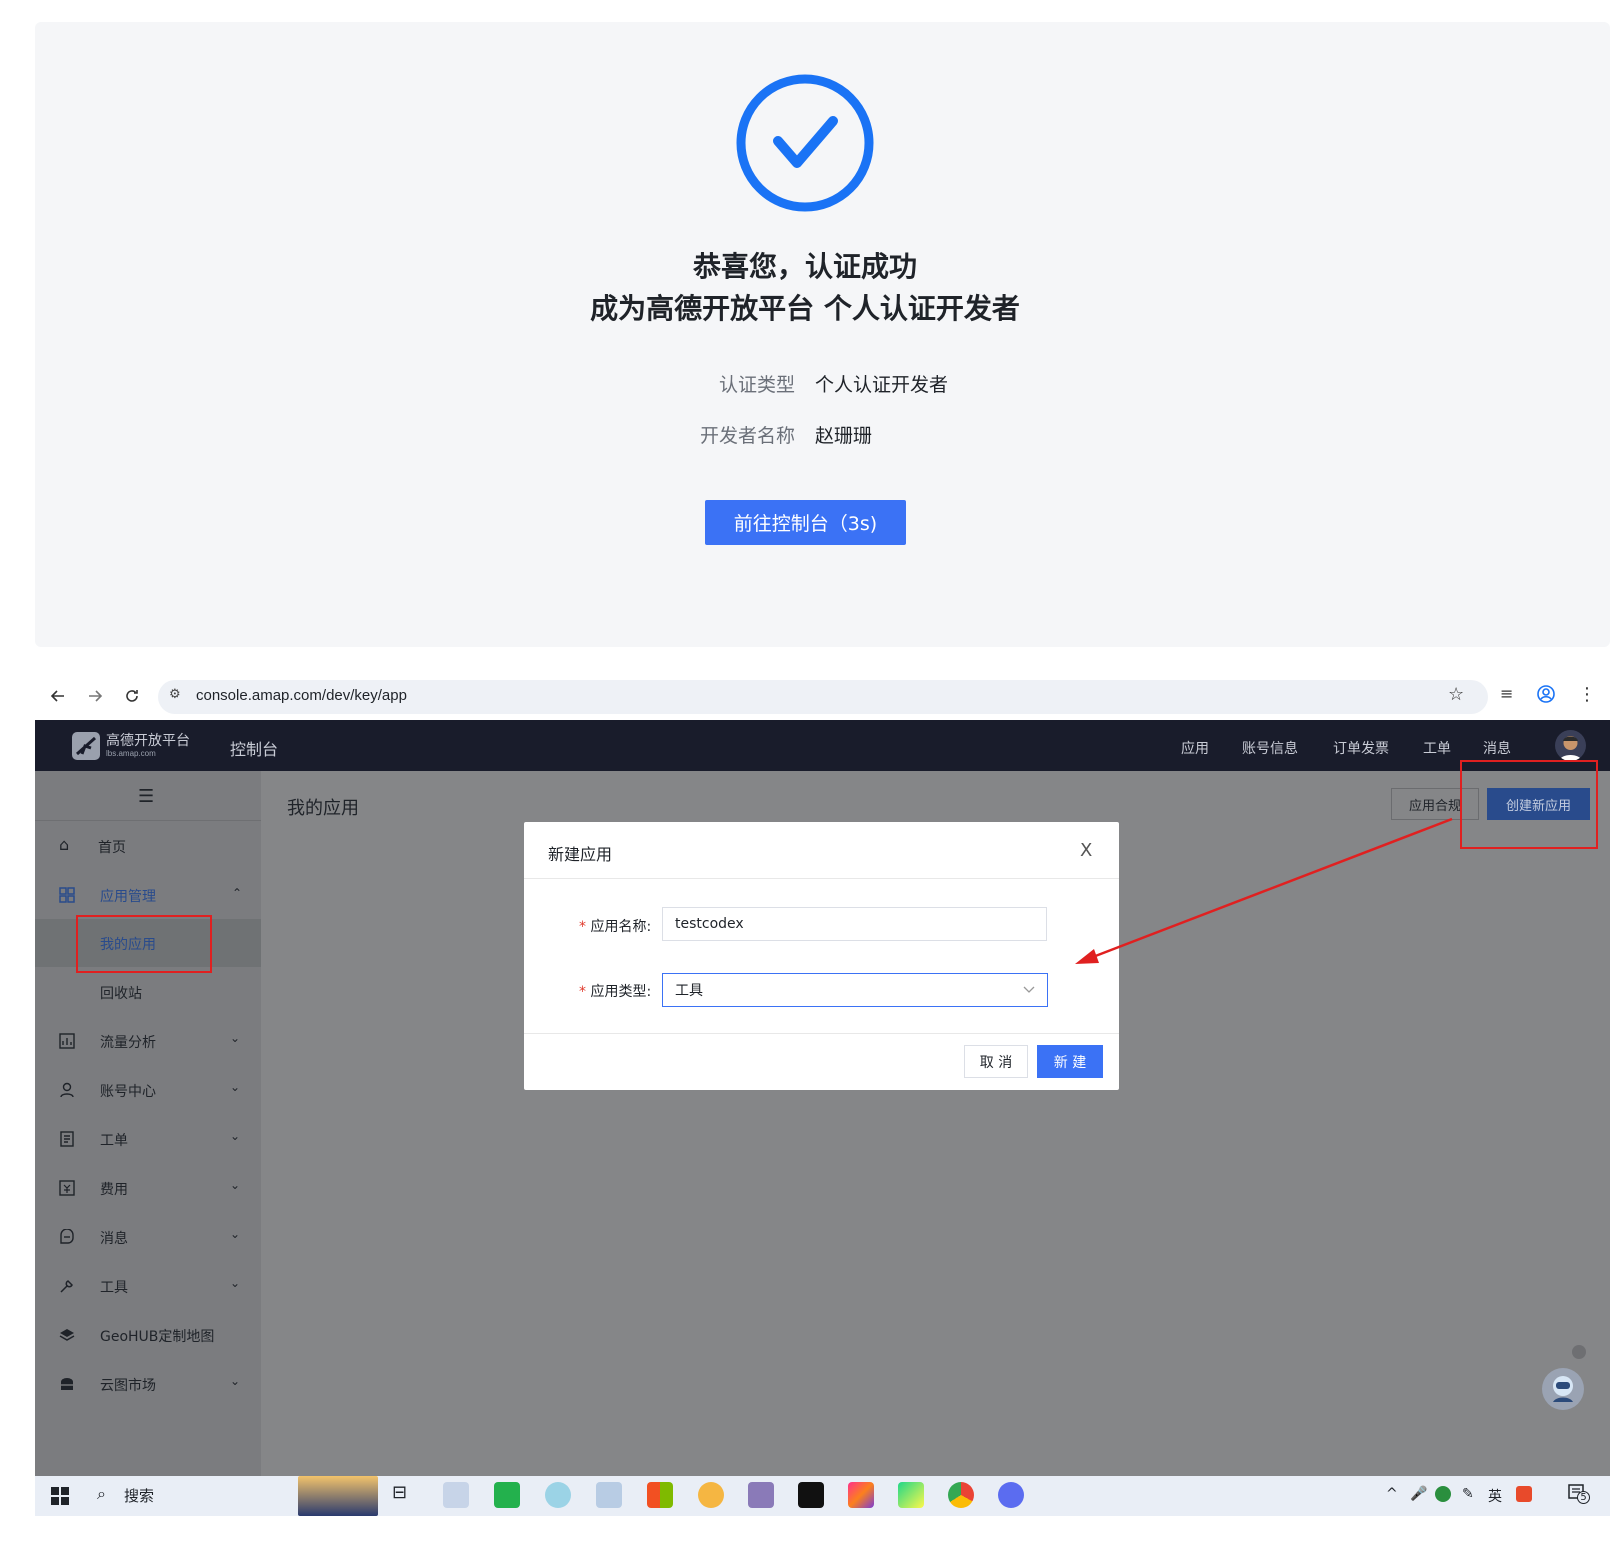  What do you see at coordinates (756, 385) in the screenshot?
I see `cert-type-label: 认证类型` at bounding box center [756, 385].